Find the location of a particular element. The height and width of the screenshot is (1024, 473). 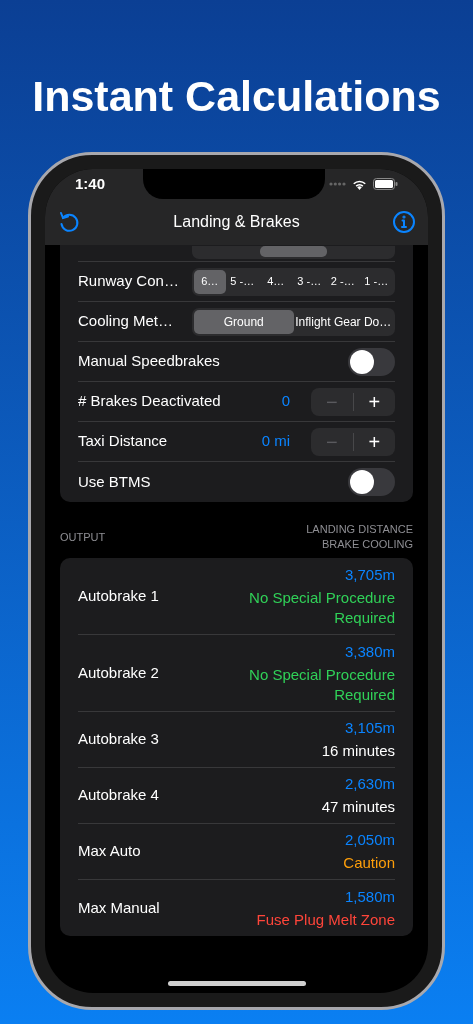

reset-icon is located at coordinates (69, 222).